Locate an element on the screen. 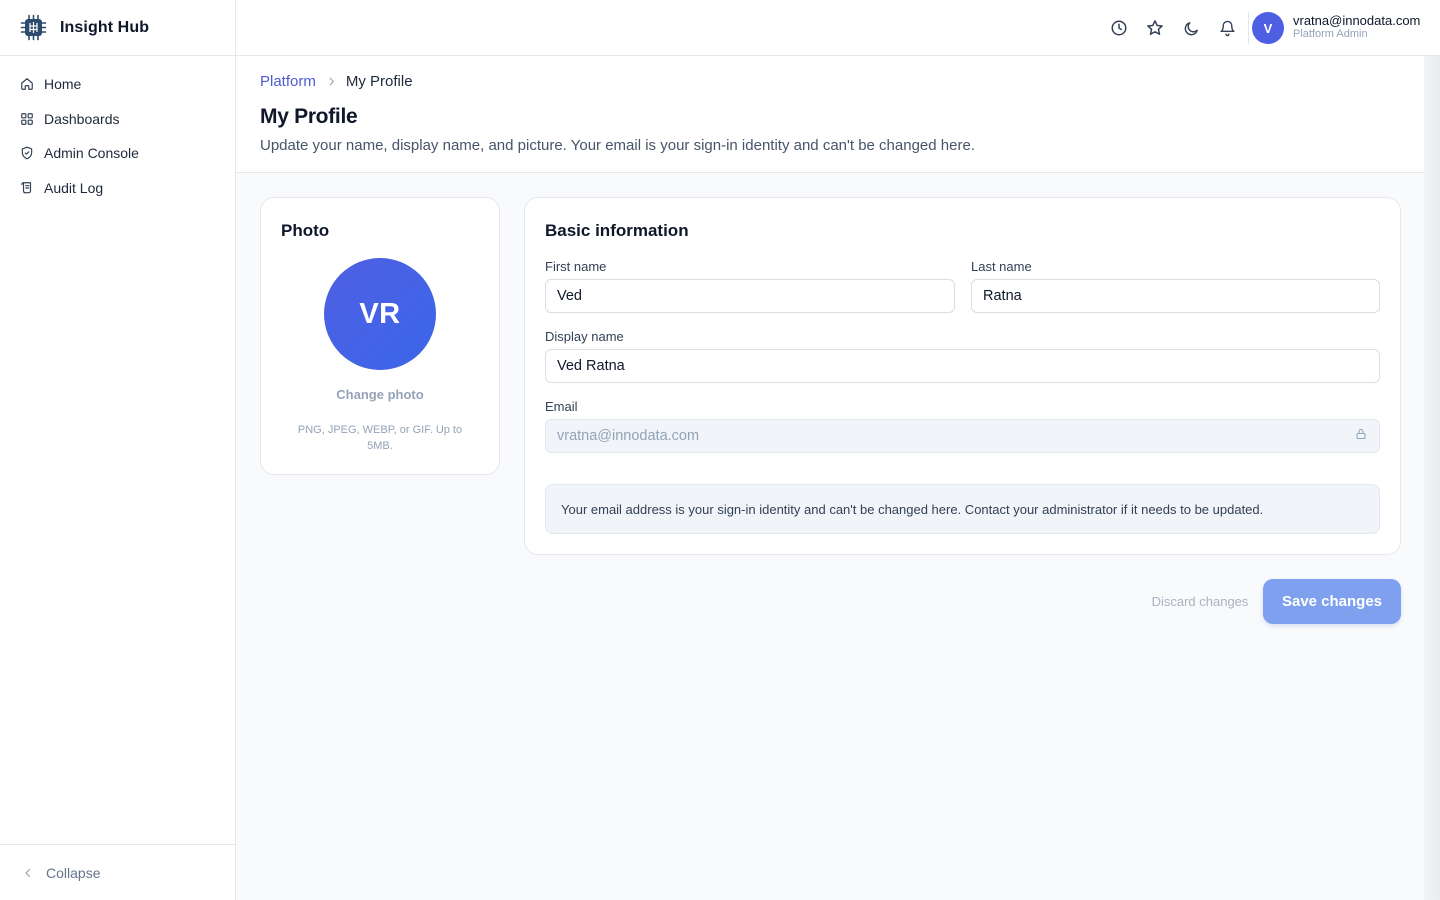 The image size is (1440, 900). collapse-button: Collapse is located at coordinates (117, 872).